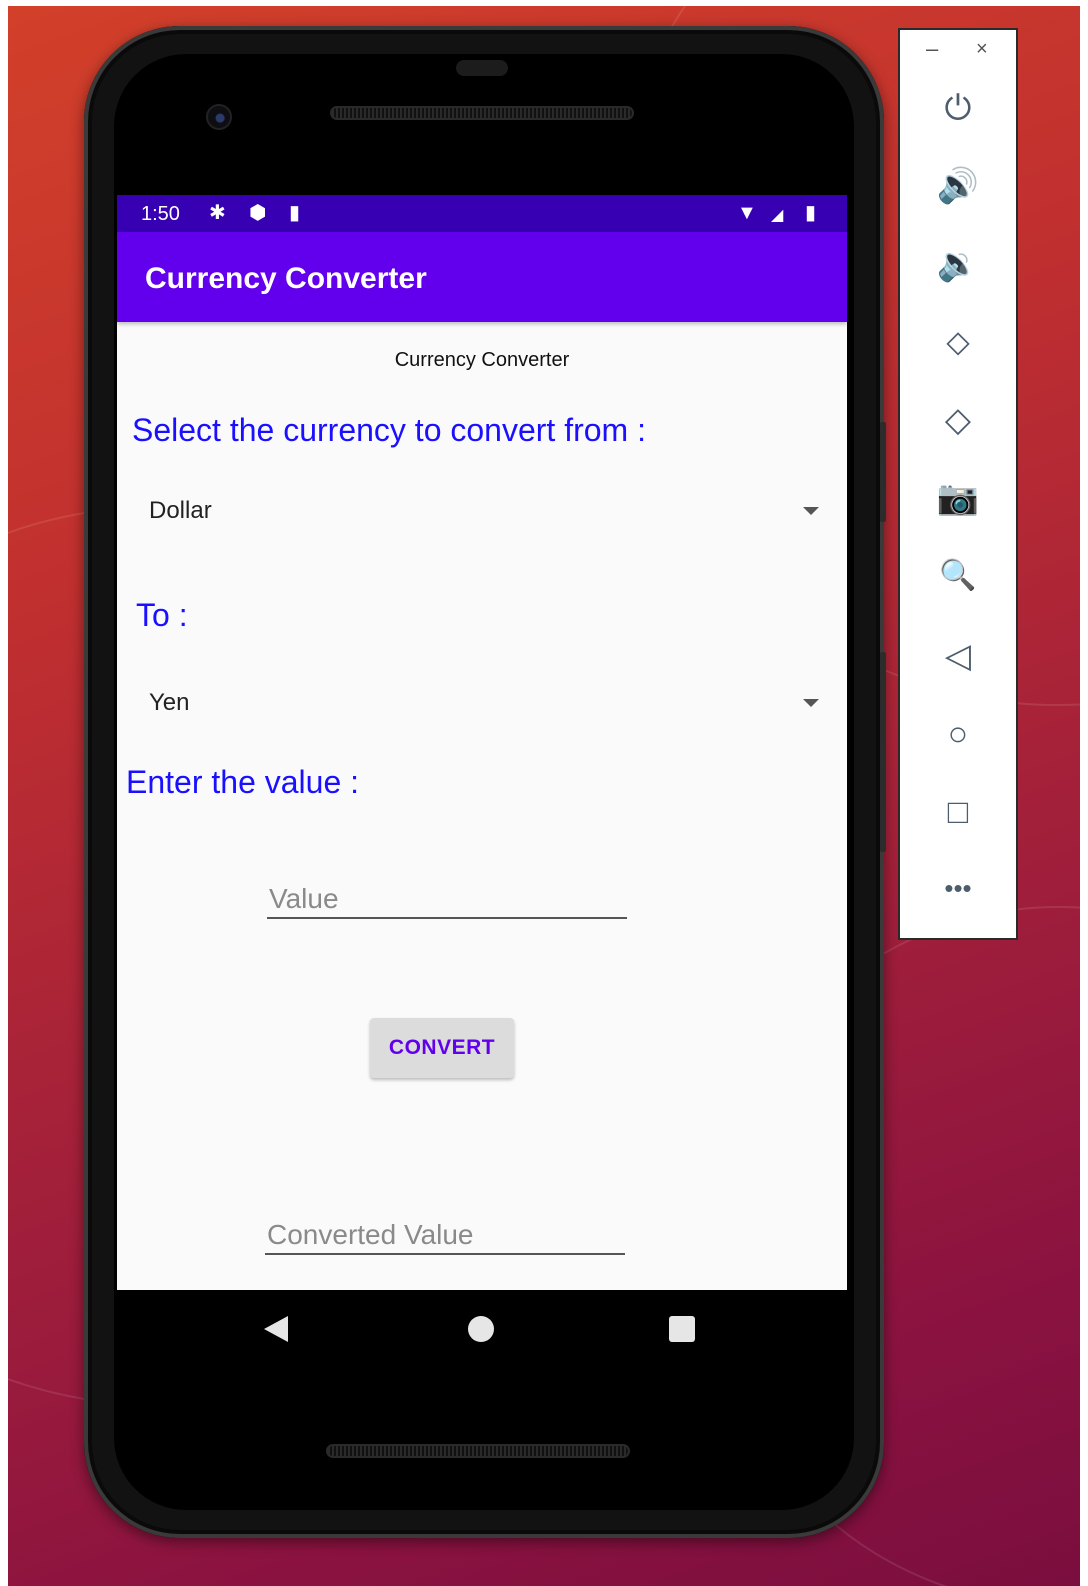 The width and height of the screenshot is (1088, 1586). I want to click on recents-icon, so click(682, 1329).